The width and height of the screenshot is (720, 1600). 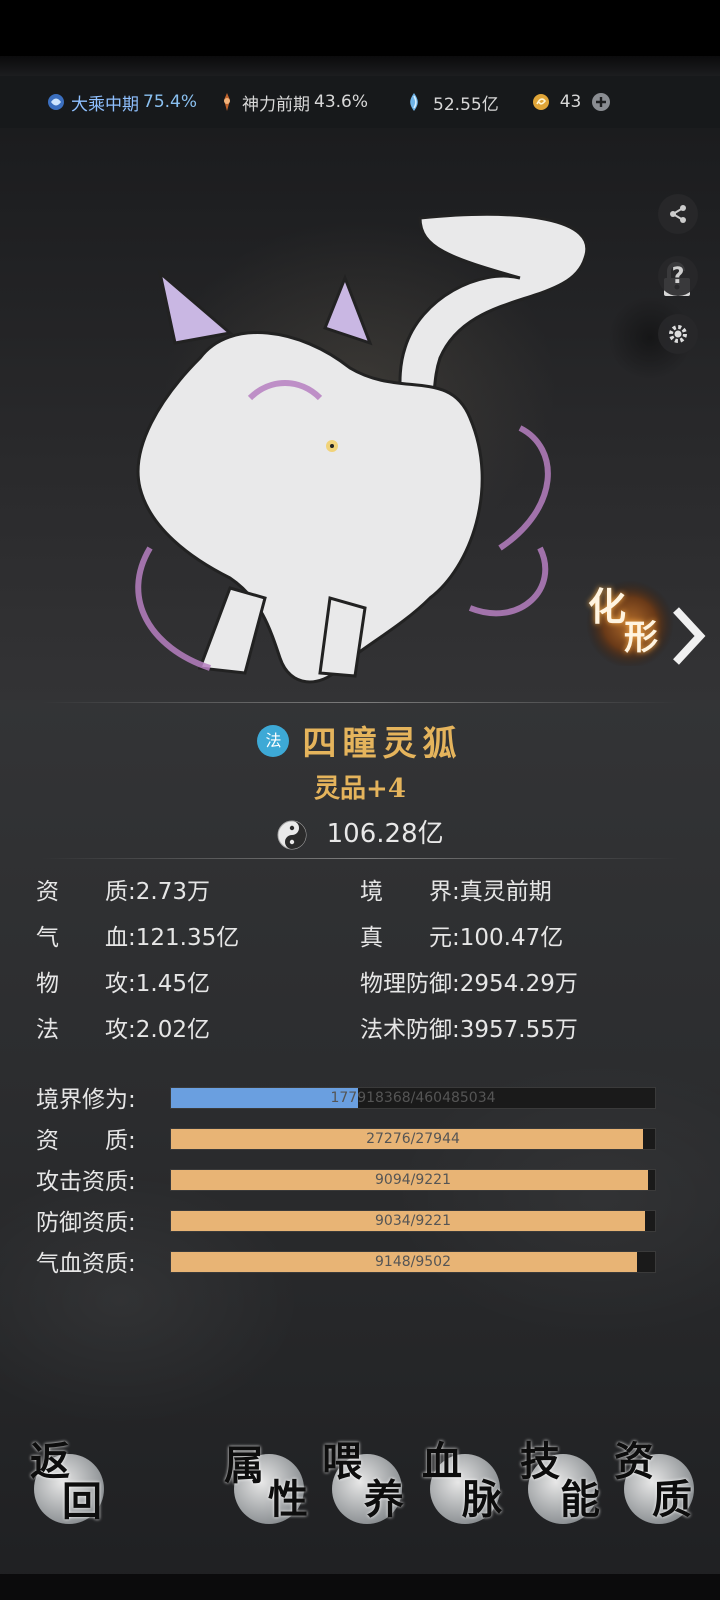 I want to click on topbar-shadow, so click(x=360, y=66).